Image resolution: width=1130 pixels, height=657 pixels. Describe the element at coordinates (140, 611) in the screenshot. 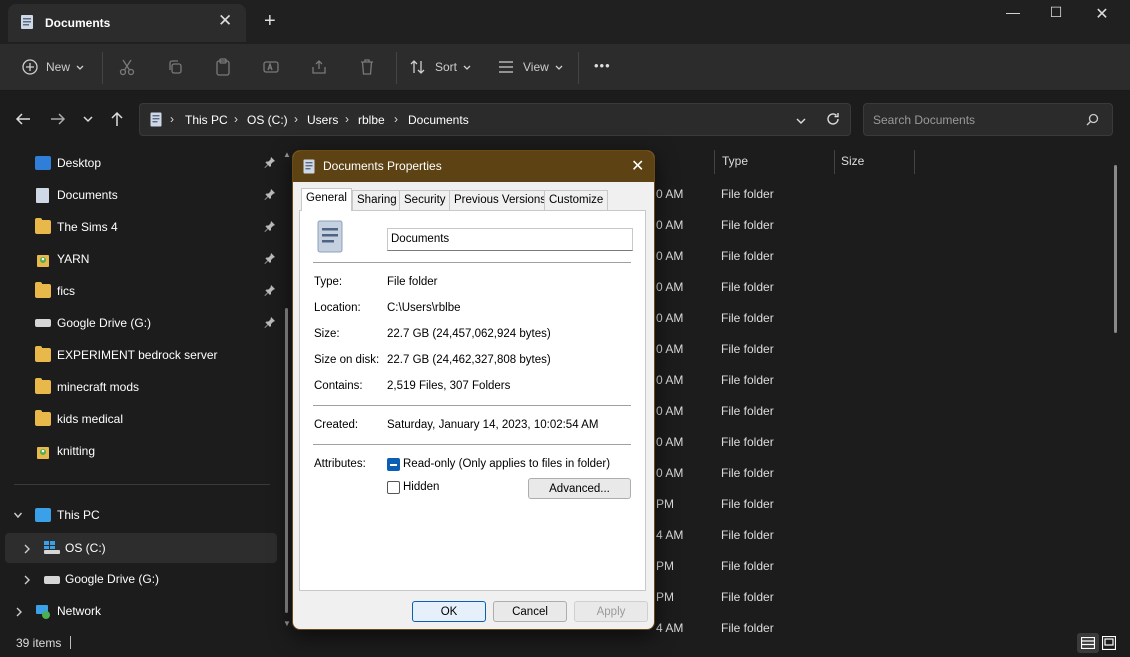

I see `sidebar-item-network: Network` at that location.